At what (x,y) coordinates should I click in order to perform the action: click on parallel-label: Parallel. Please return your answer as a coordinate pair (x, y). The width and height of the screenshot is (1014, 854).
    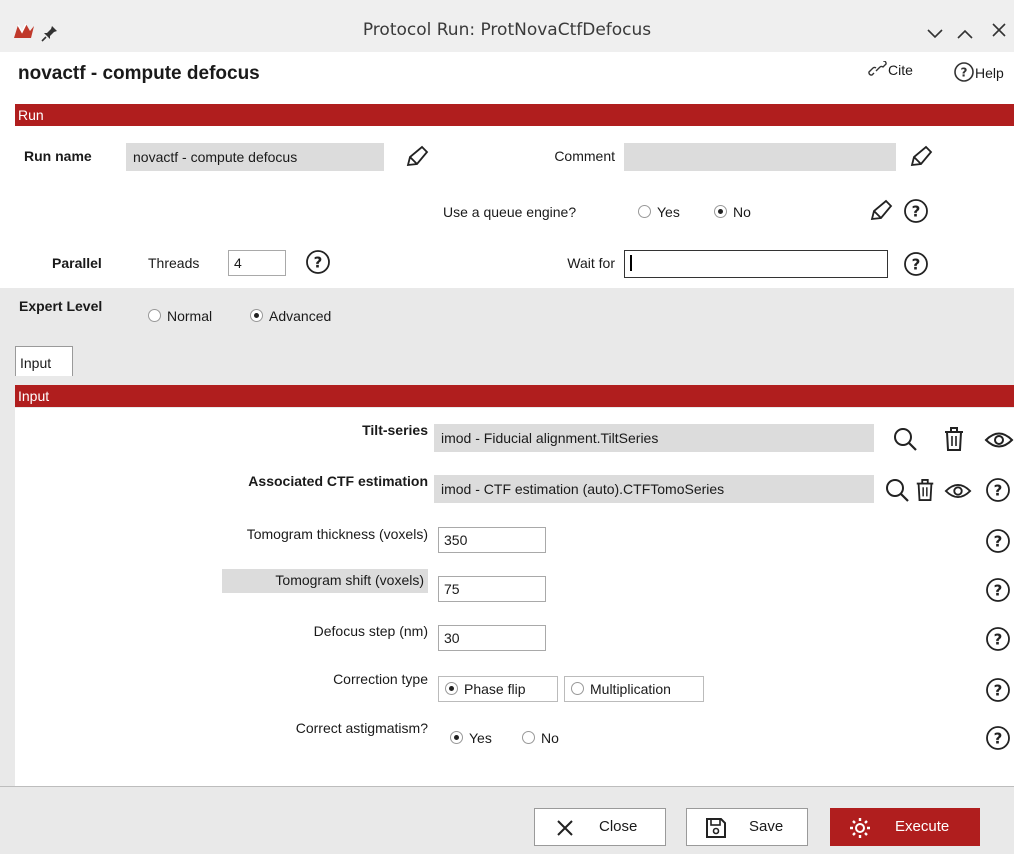
    Looking at the image, I should click on (77, 263).